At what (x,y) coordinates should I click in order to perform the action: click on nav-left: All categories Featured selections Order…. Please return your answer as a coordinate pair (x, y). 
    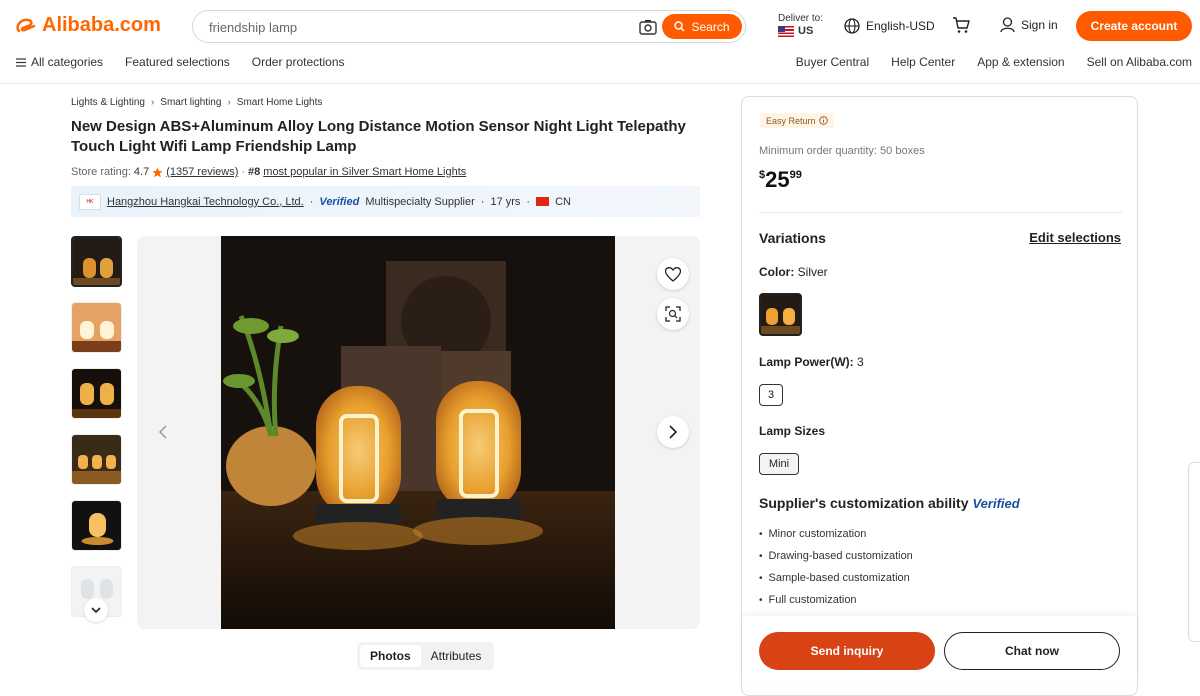
    Looking at the image, I should click on (180, 62).